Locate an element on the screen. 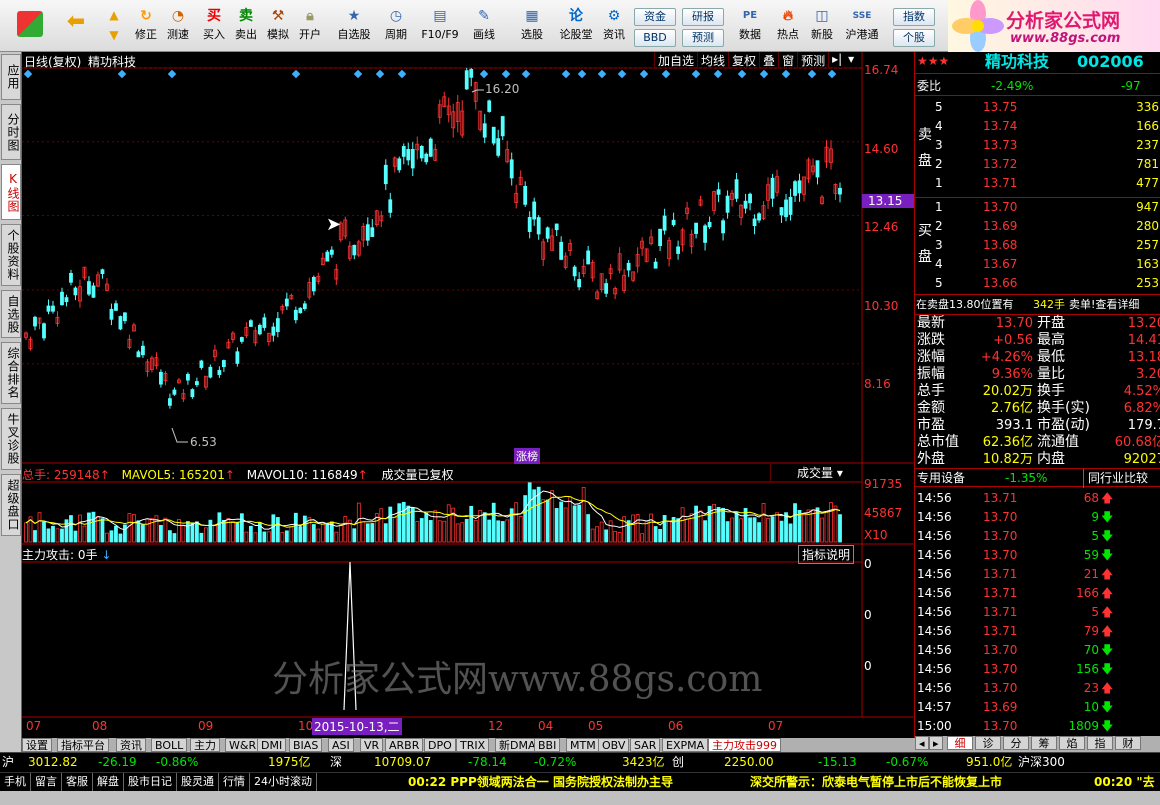 This screenshot has width=1160, height=805. right-tab: 分 is located at coordinates (1016, 743).